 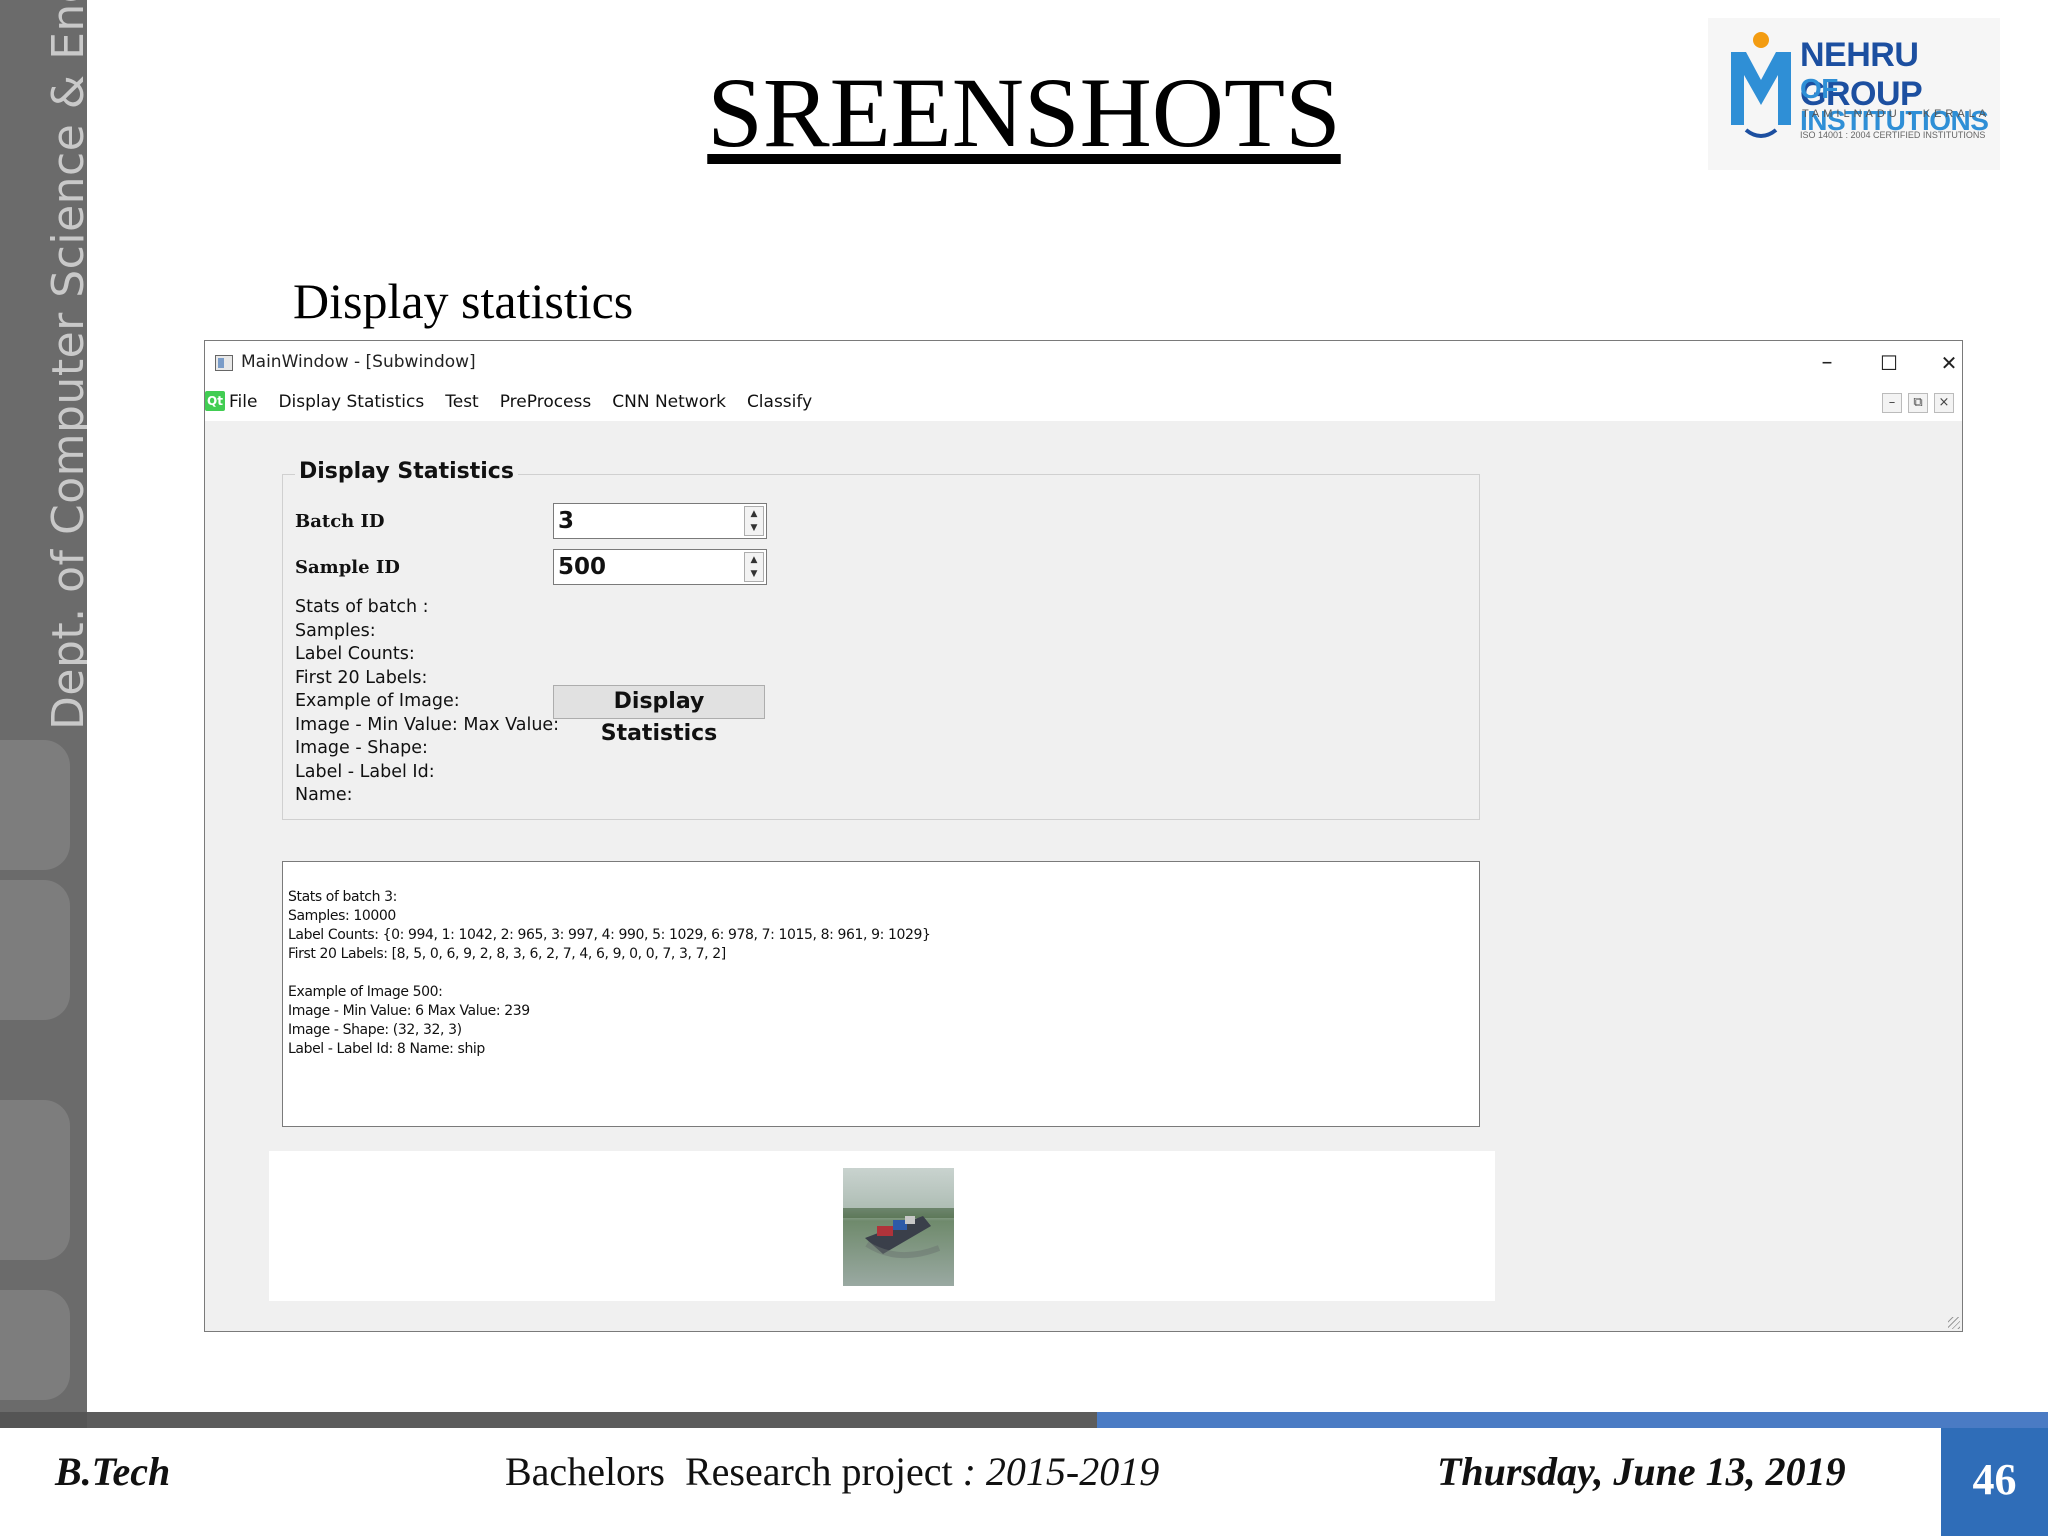 I want to click on stat-label: Name:, so click(x=324, y=795).